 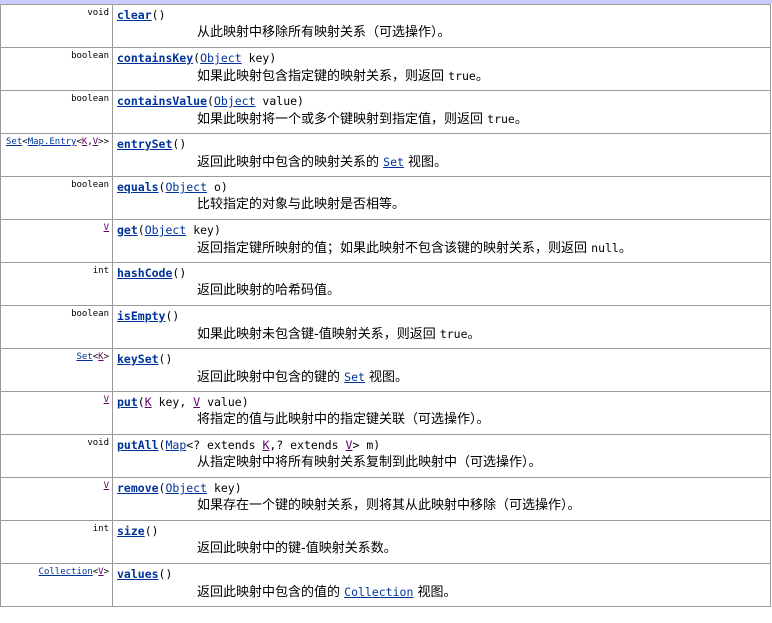 I want to click on desc-text: 比较指定的对象与此映射是否相等。, so click(x=301, y=204).